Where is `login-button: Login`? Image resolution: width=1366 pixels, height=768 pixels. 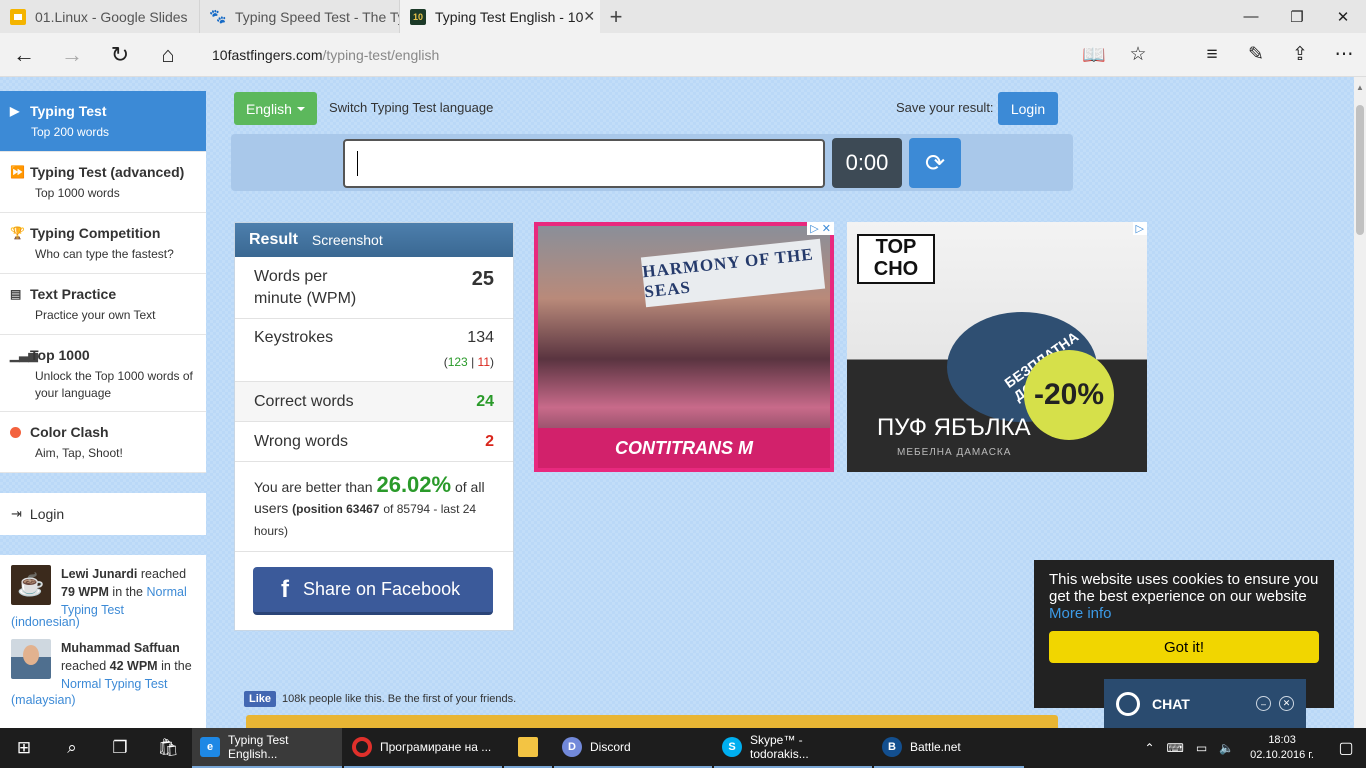
login-button: Login is located at coordinates (1028, 108).